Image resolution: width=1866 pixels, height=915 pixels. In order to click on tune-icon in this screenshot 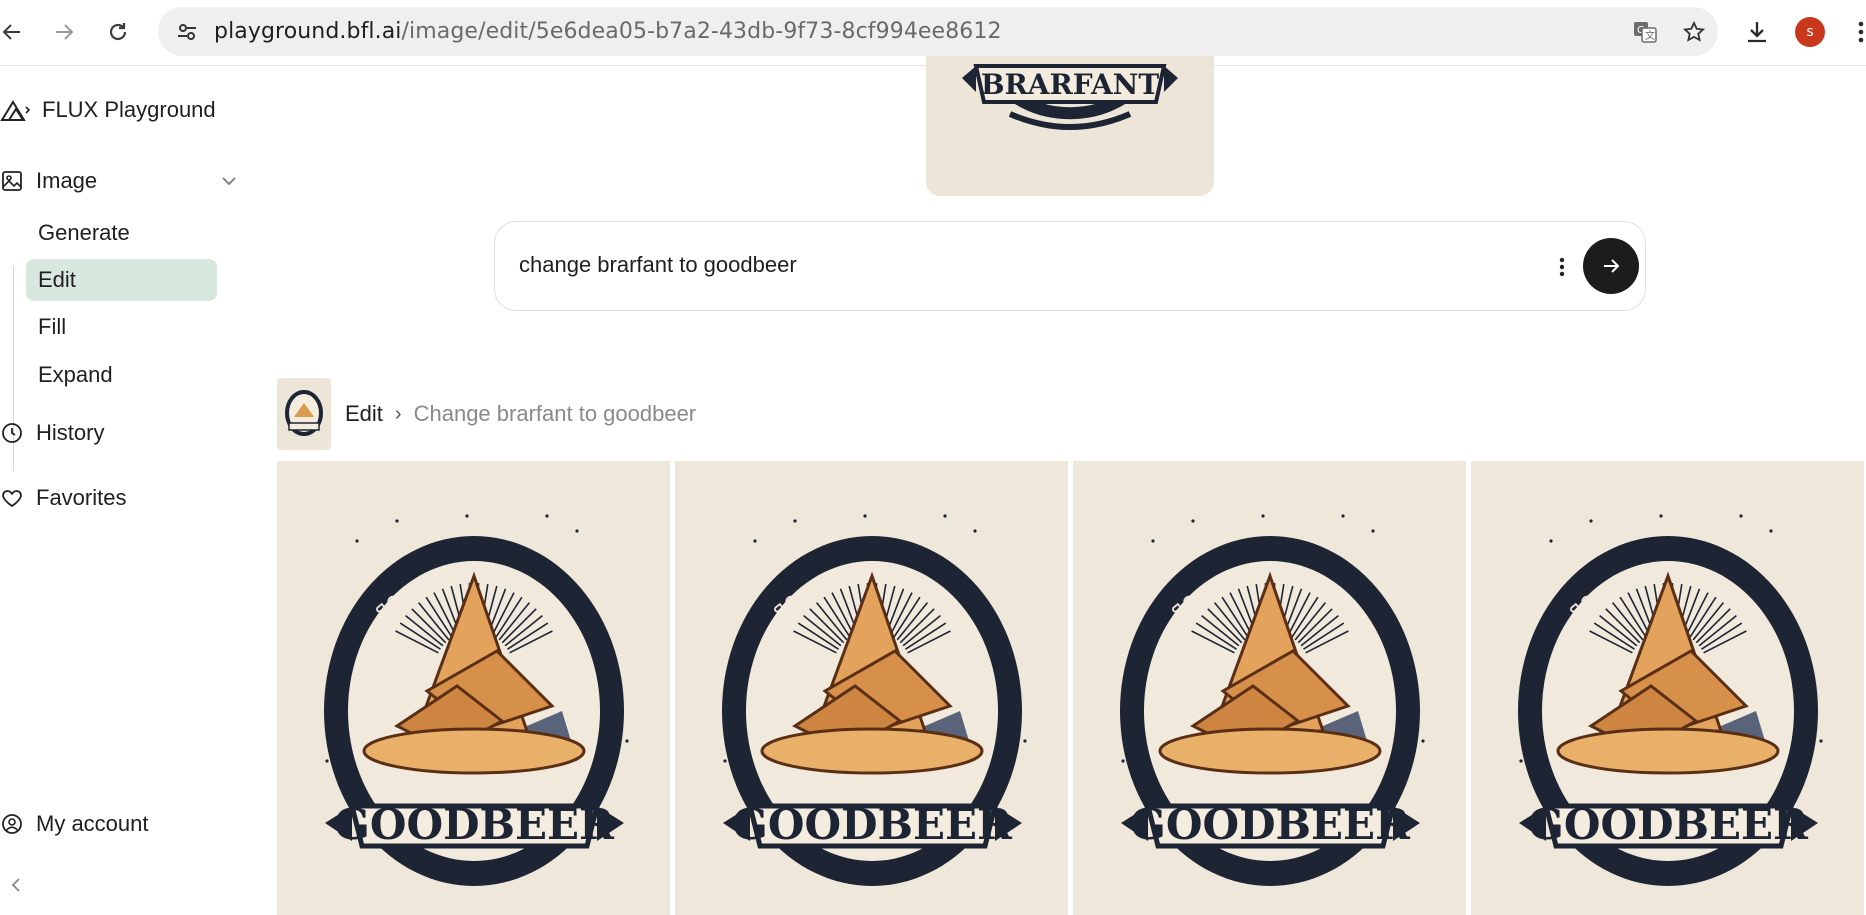, I will do `click(187, 32)`.